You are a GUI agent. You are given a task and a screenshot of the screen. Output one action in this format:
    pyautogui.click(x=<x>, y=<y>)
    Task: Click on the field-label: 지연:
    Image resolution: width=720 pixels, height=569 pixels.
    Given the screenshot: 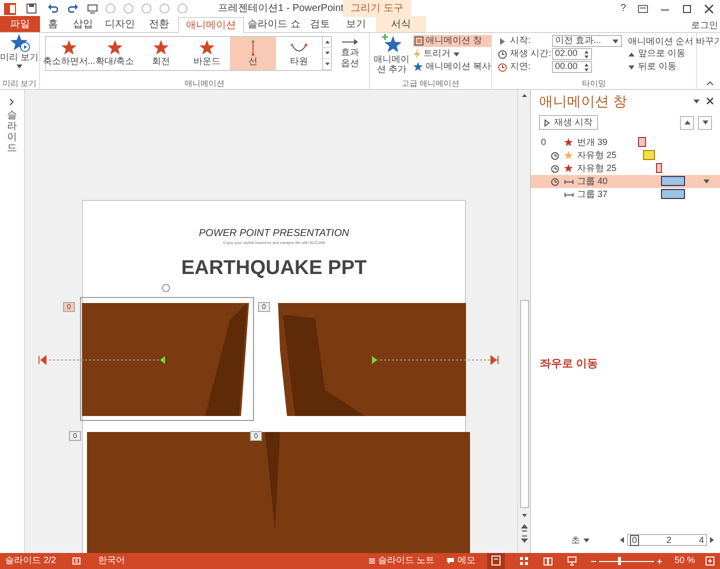 What is the action you would take?
    pyautogui.click(x=521, y=67)
    